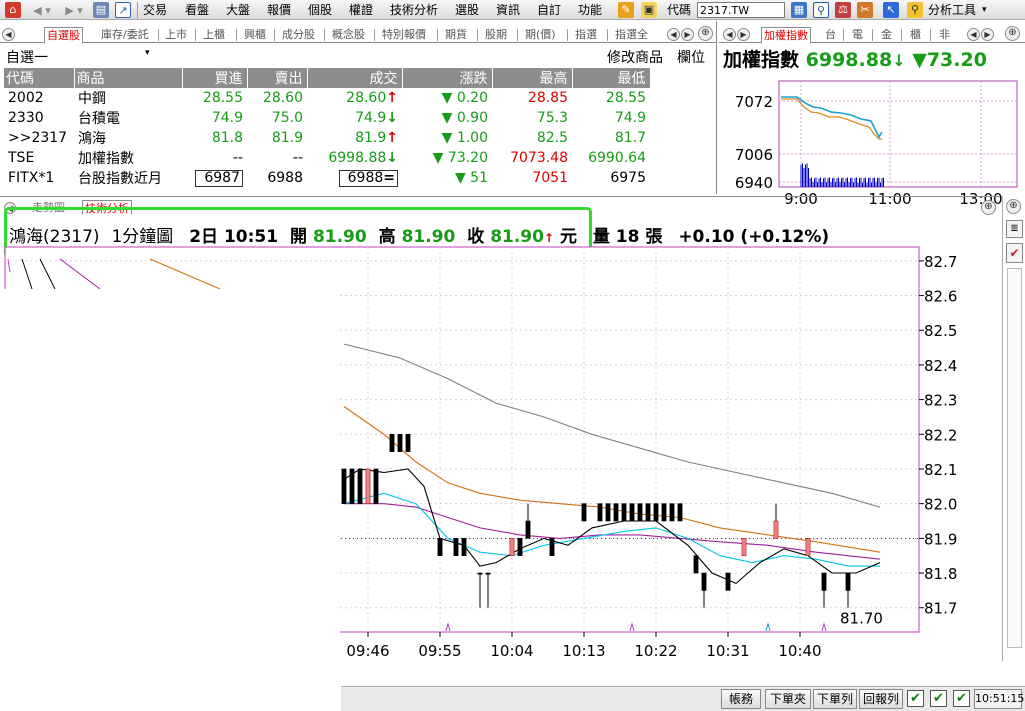  Describe the element at coordinates (282, 98) in the screenshot. I see `cell-ask: 28.60` at that location.